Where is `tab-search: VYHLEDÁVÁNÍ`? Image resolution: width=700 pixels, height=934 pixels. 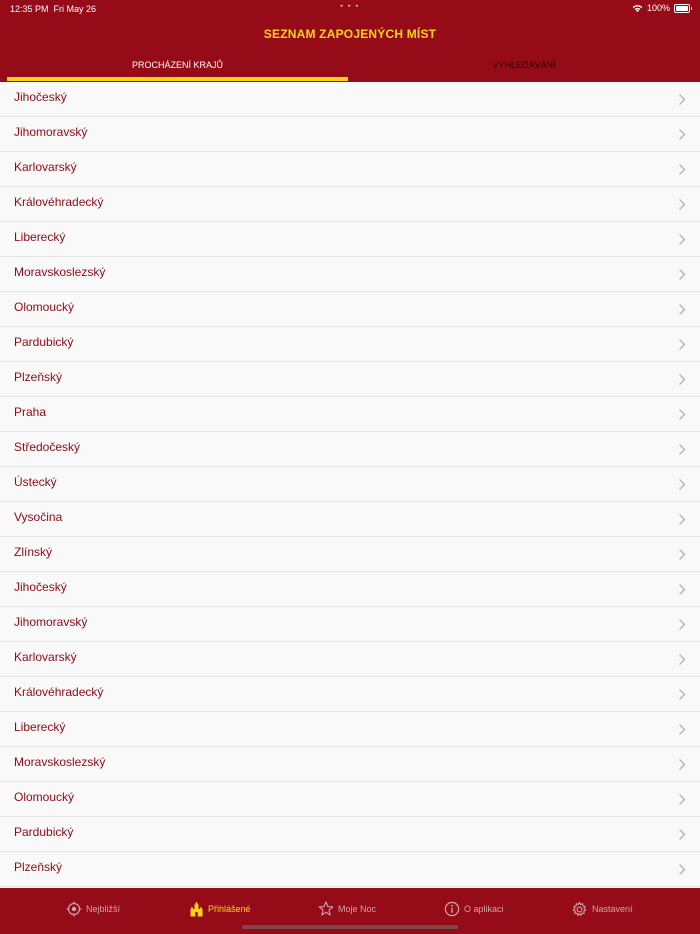 tab-search: VYHLEDÁVÁNÍ is located at coordinates (524, 67).